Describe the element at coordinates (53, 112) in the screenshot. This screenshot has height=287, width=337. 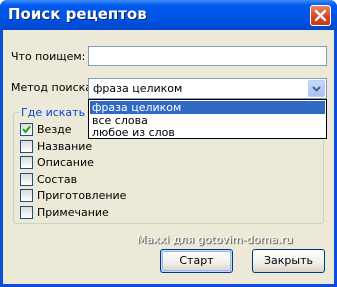
I see `where-group-title: Где искать` at that location.